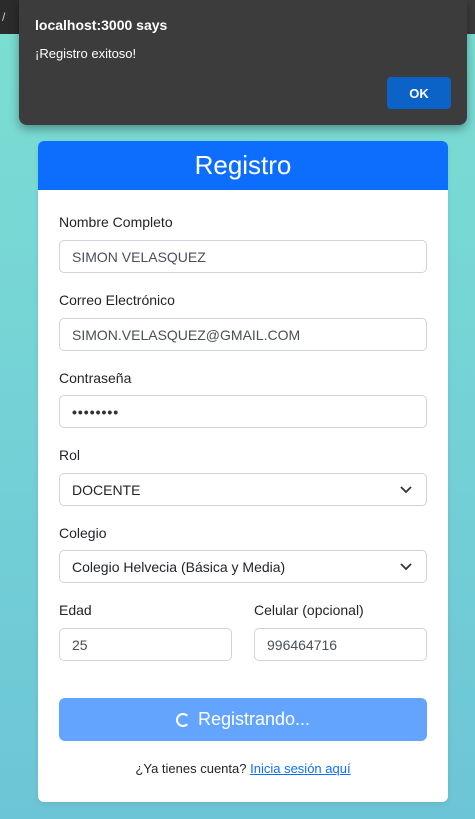 The width and height of the screenshot is (475, 819). What do you see at coordinates (83, 533) in the screenshot?
I see `school-label: Colegio` at bounding box center [83, 533].